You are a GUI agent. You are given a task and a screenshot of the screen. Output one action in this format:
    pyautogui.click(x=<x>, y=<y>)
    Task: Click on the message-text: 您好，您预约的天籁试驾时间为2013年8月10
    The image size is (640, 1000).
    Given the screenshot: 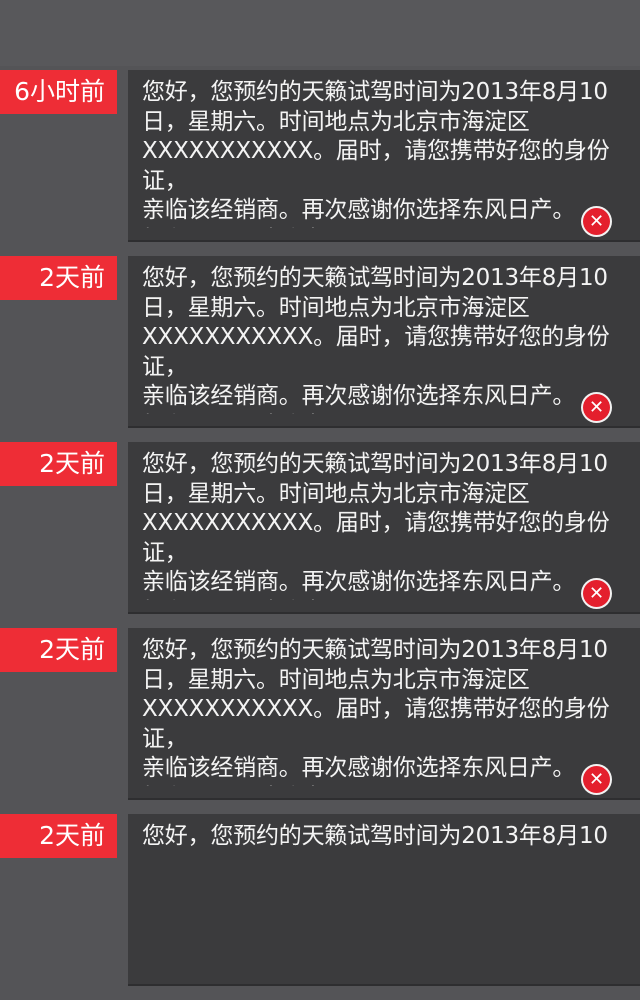 What is the action you would take?
    pyautogui.click(x=375, y=836)
    